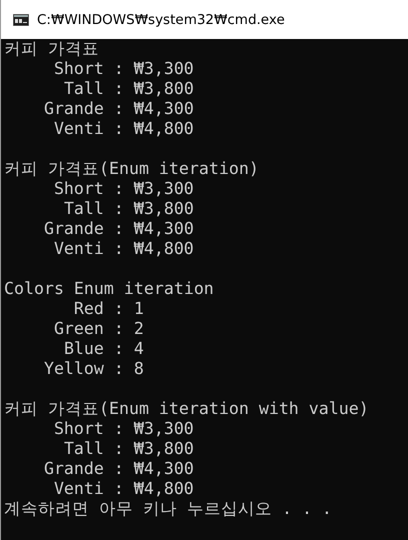 The height and width of the screenshot is (540, 408). What do you see at coordinates (84, 349) in the screenshot?
I see `console-label: Blue` at bounding box center [84, 349].